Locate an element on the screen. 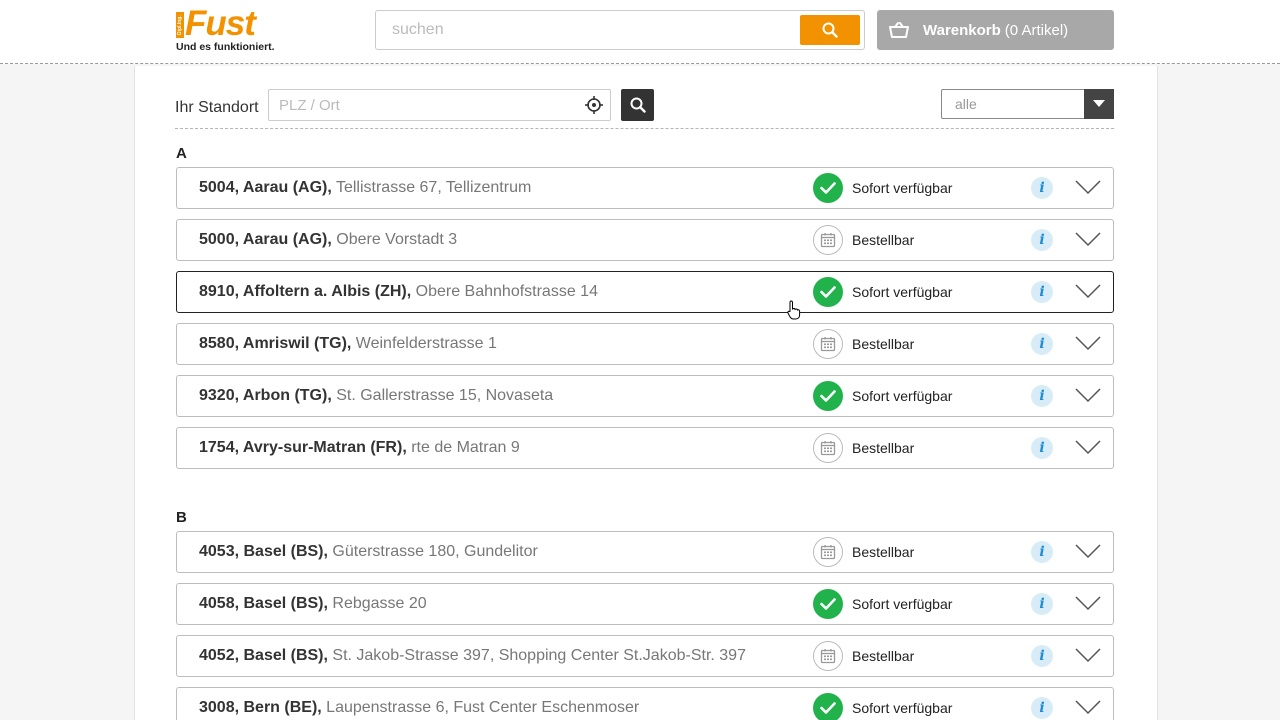 This screenshot has height=720, width=1280. store-name: 5004, Aarau (AG), is located at coordinates (265, 187).